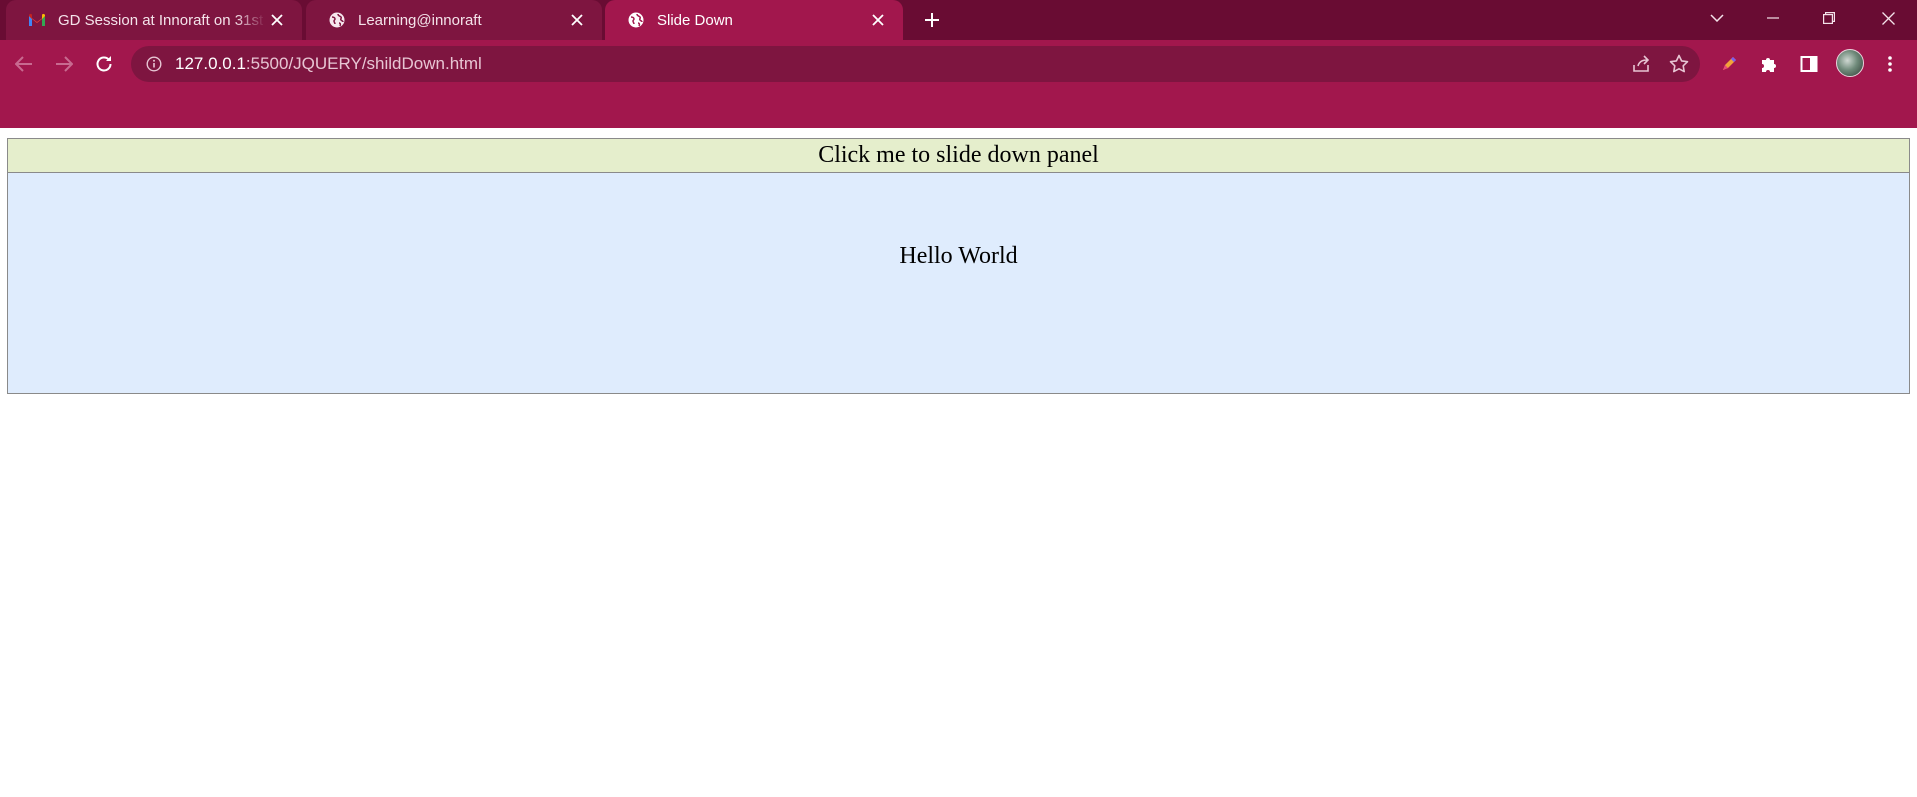  What do you see at coordinates (695, 20) in the screenshot?
I see `tab-title: Slide Down` at bounding box center [695, 20].